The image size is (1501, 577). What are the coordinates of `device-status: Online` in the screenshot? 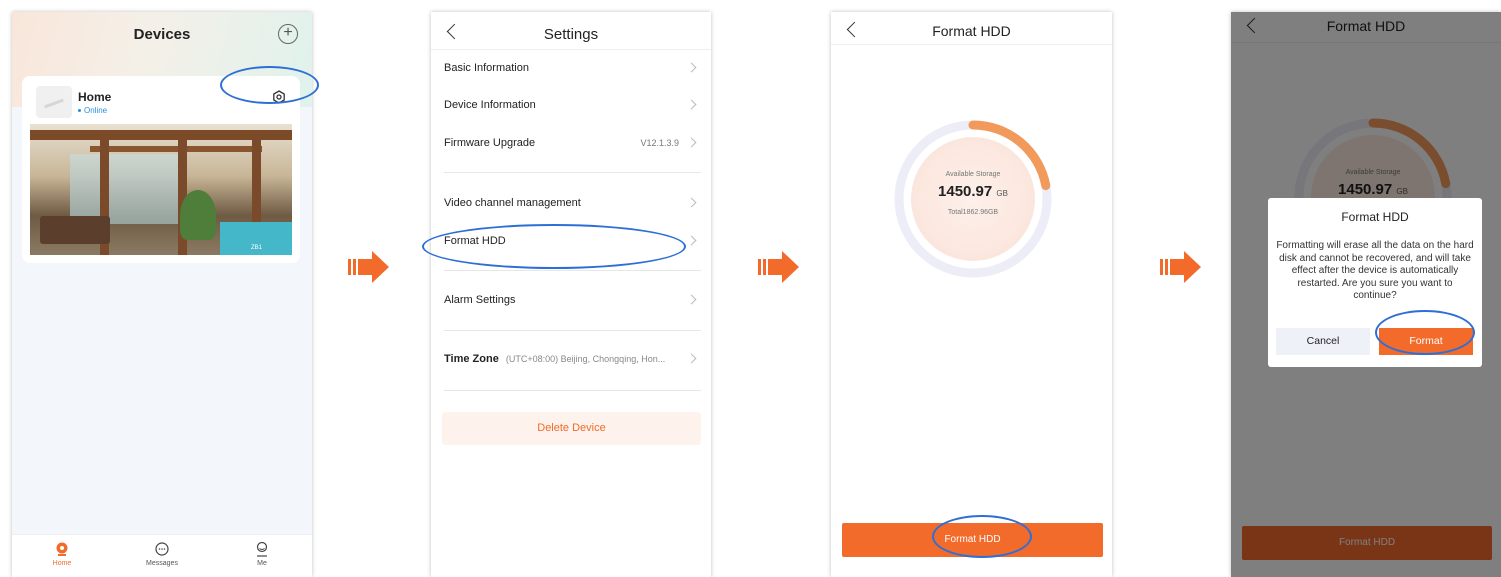 It's located at (92, 110).